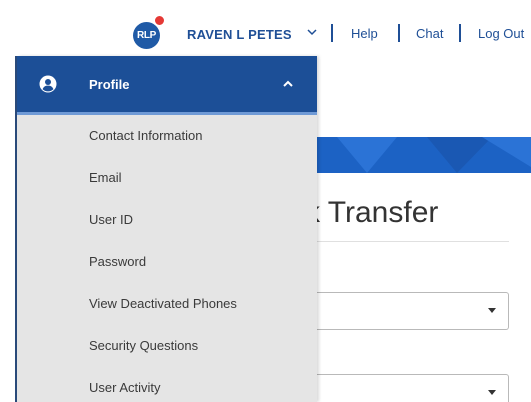  I want to click on user-avatar: RLP, so click(146, 35).